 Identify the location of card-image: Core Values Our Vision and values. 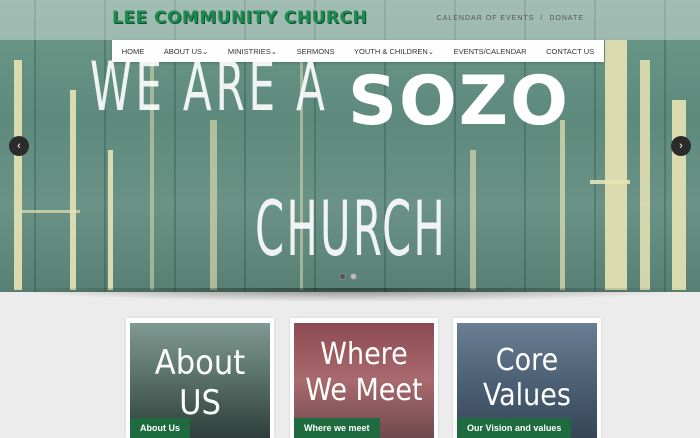
(527, 380).